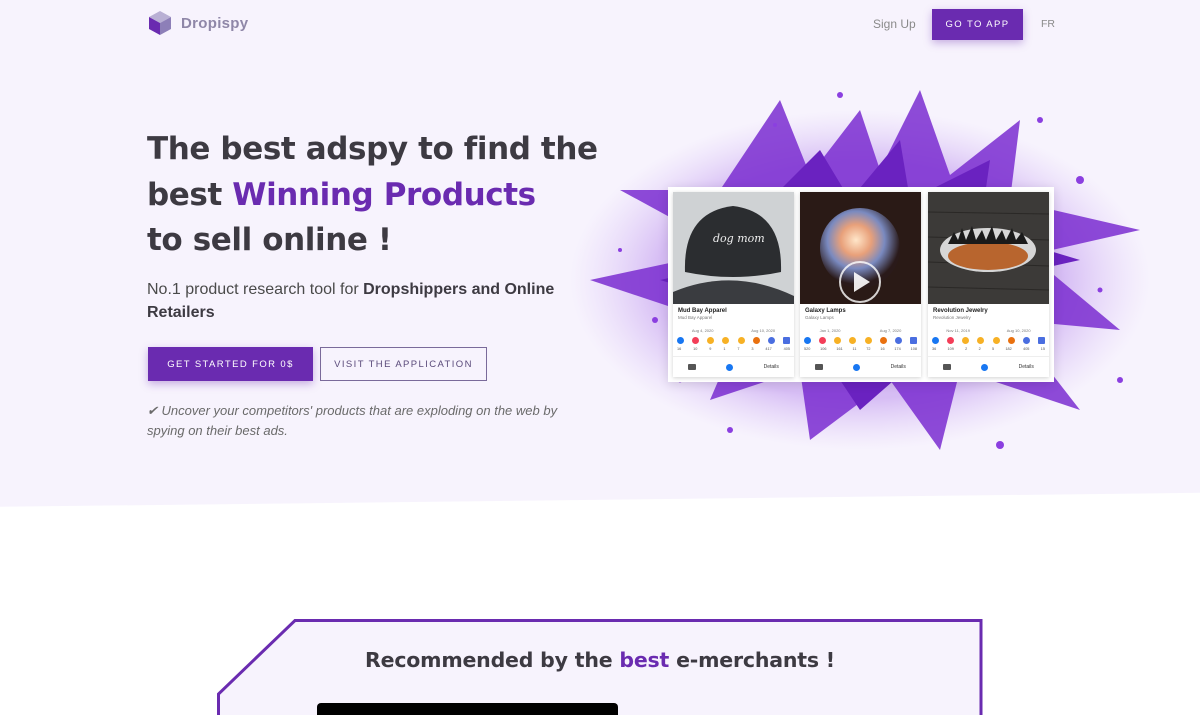 The height and width of the screenshot is (715, 1200). What do you see at coordinates (403, 364) in the screenshot?
I see `visit-application-button: VISIT THE APPLICATION` at bounding box center [403, 364].